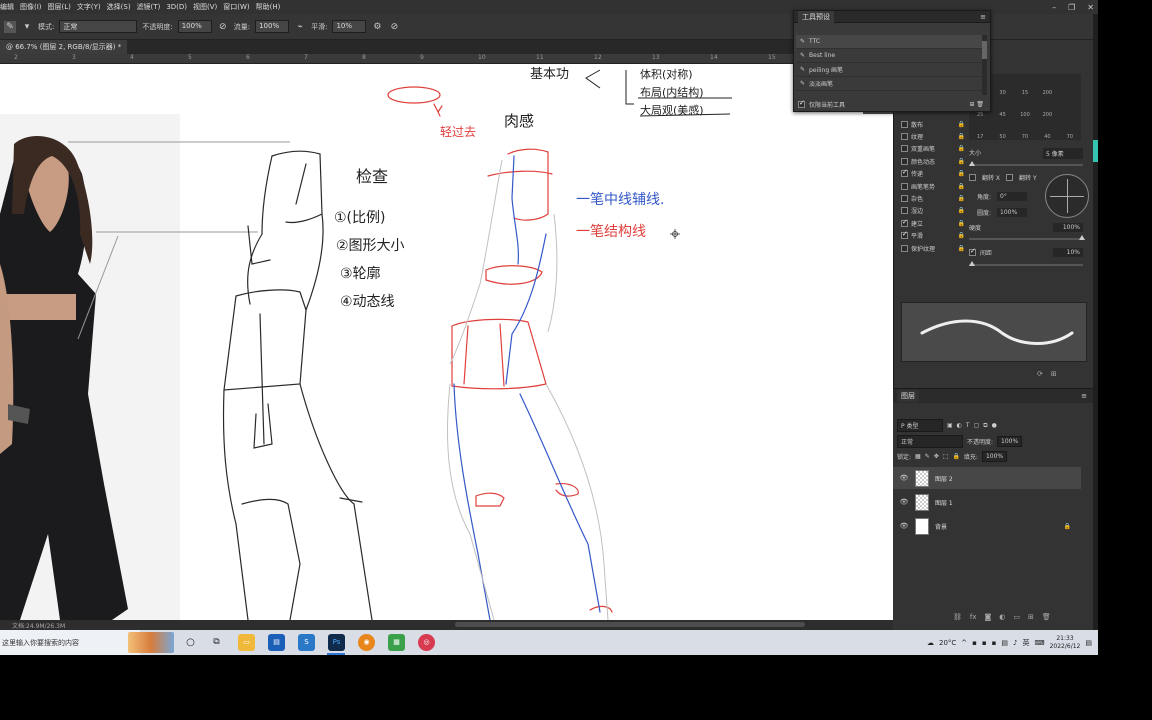 The height and width of the screenshot is (720, 1152). Describe the element at coordinates (1026, 263) in the screenshot. I see `spacing-slider` at that location.